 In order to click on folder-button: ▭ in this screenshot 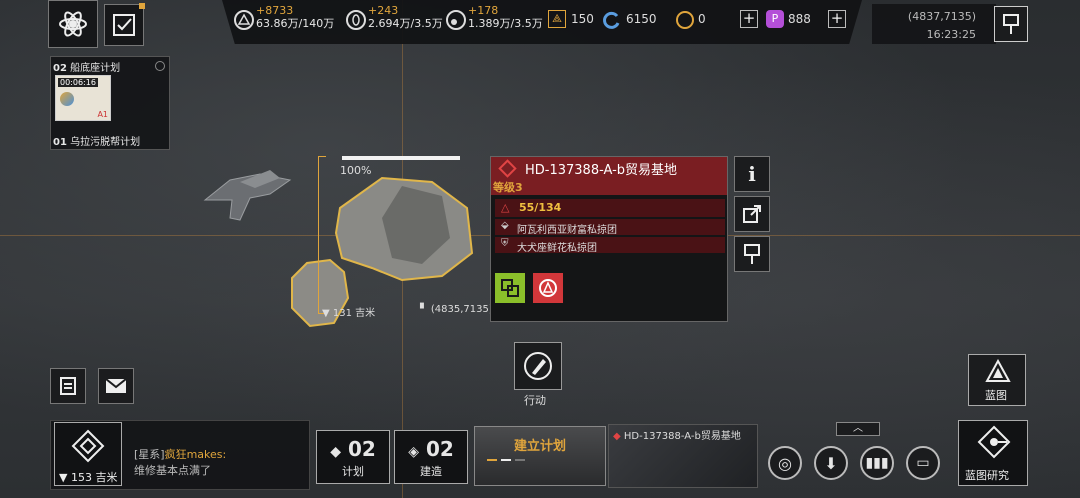, I will do `click(923, 463)`.